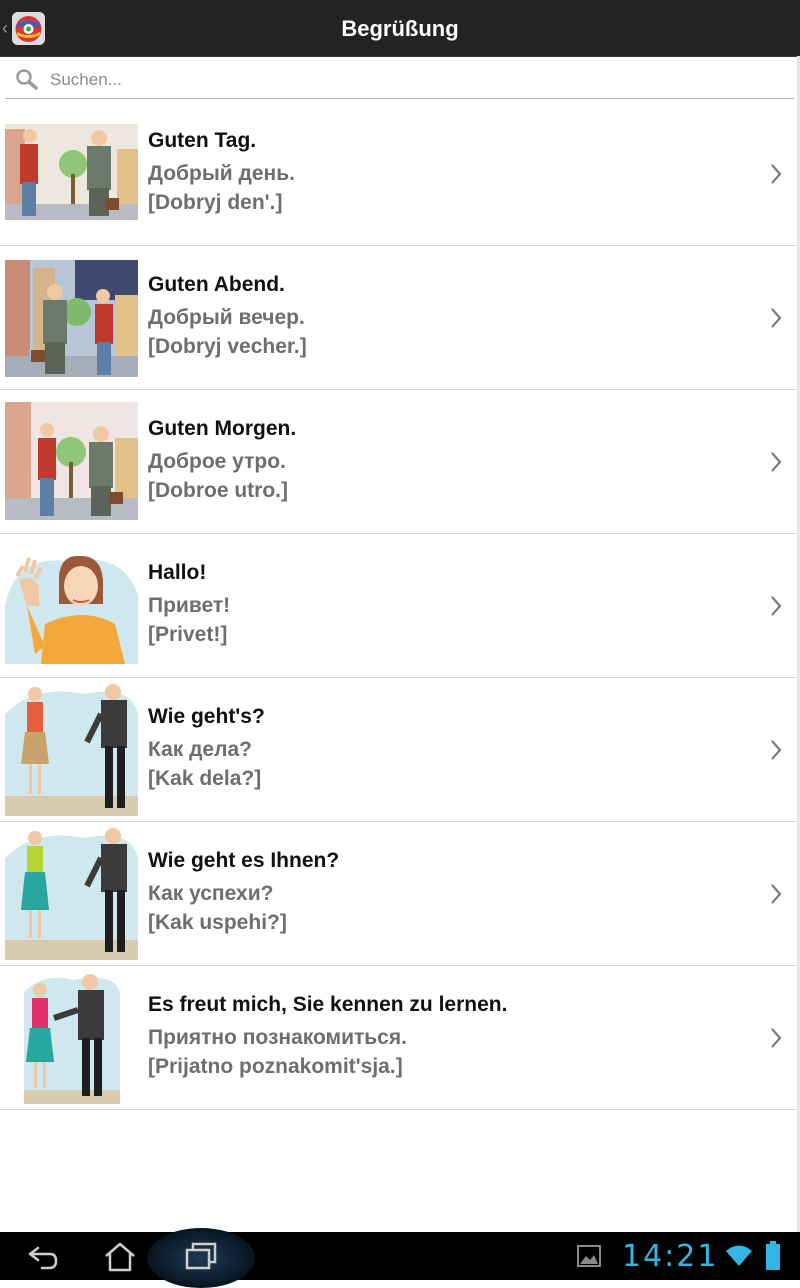 This screenshot has width=800, height=1288. I want to click on transliteration: [Prijatno poznakomit'sja.], so click(275, 1066).